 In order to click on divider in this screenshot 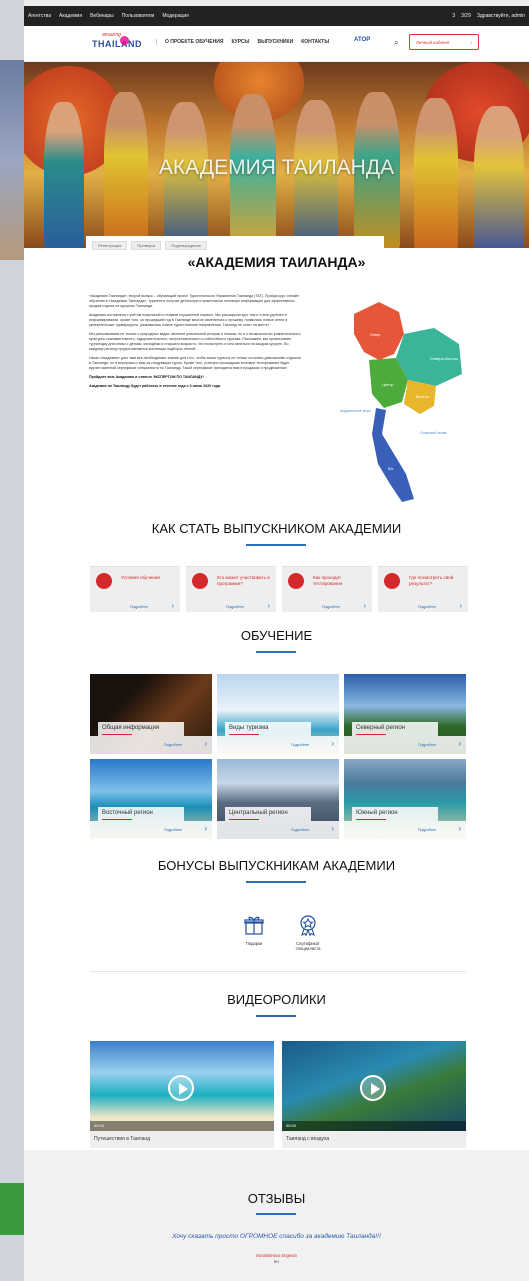, I will do `click(278, 971)`.